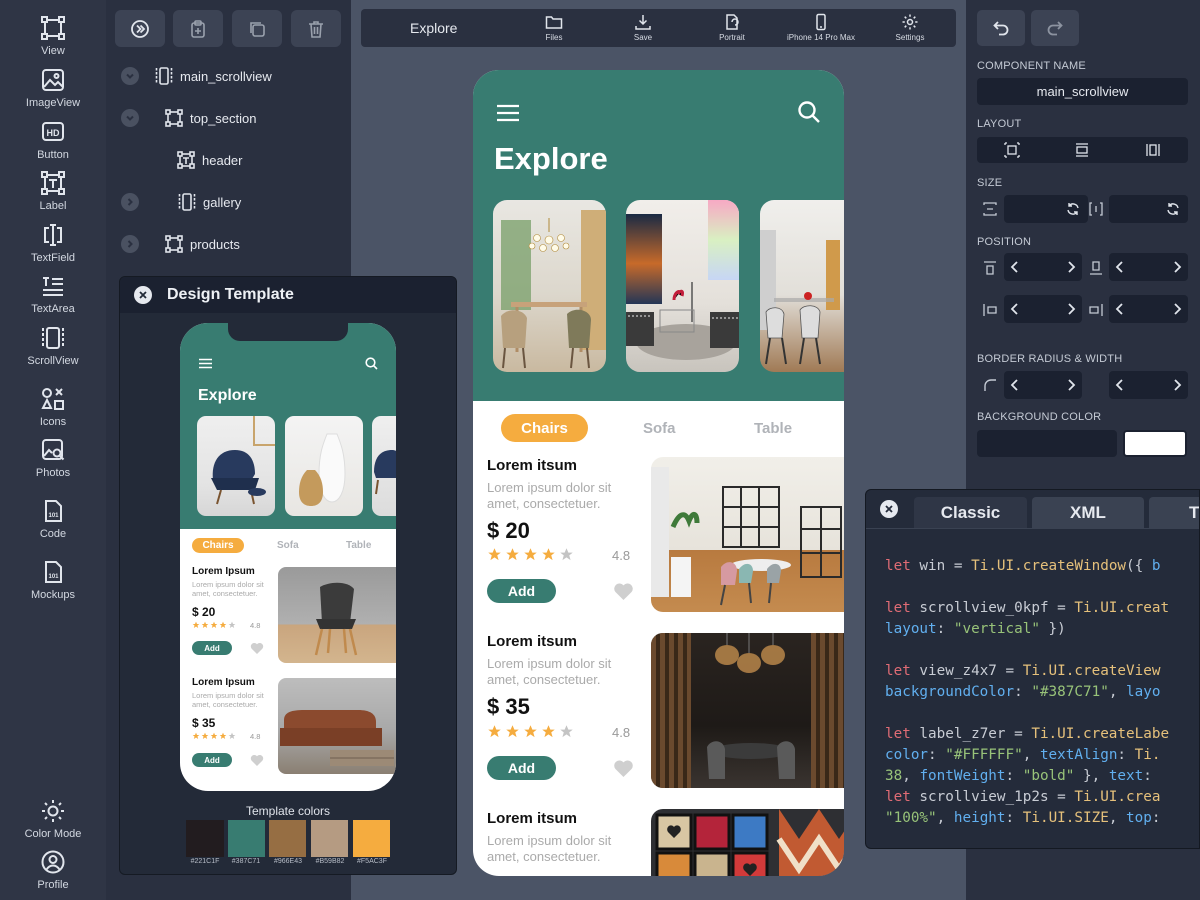 Image resolution: width=1200 pixels, height=900 pixels. Describe the element at coordinates (329, 838) in the screenshot. I see `color-swatch-tan` at that location.